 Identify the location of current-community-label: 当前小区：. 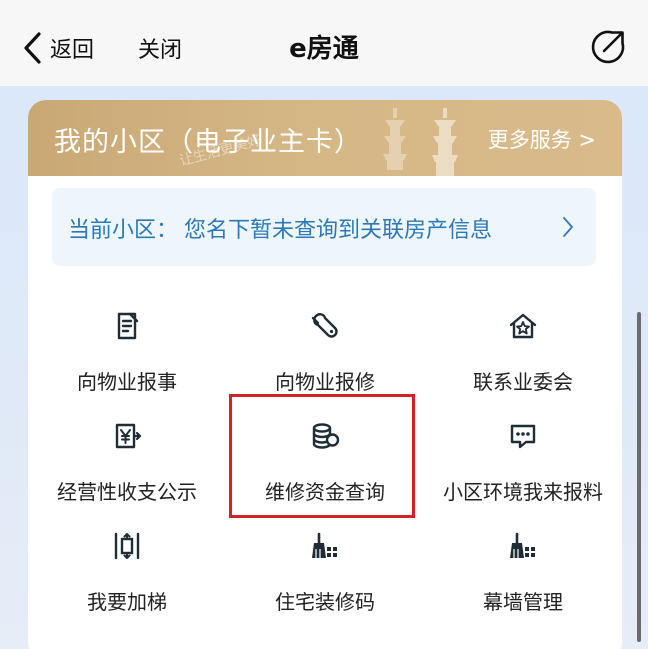
(123, 230).